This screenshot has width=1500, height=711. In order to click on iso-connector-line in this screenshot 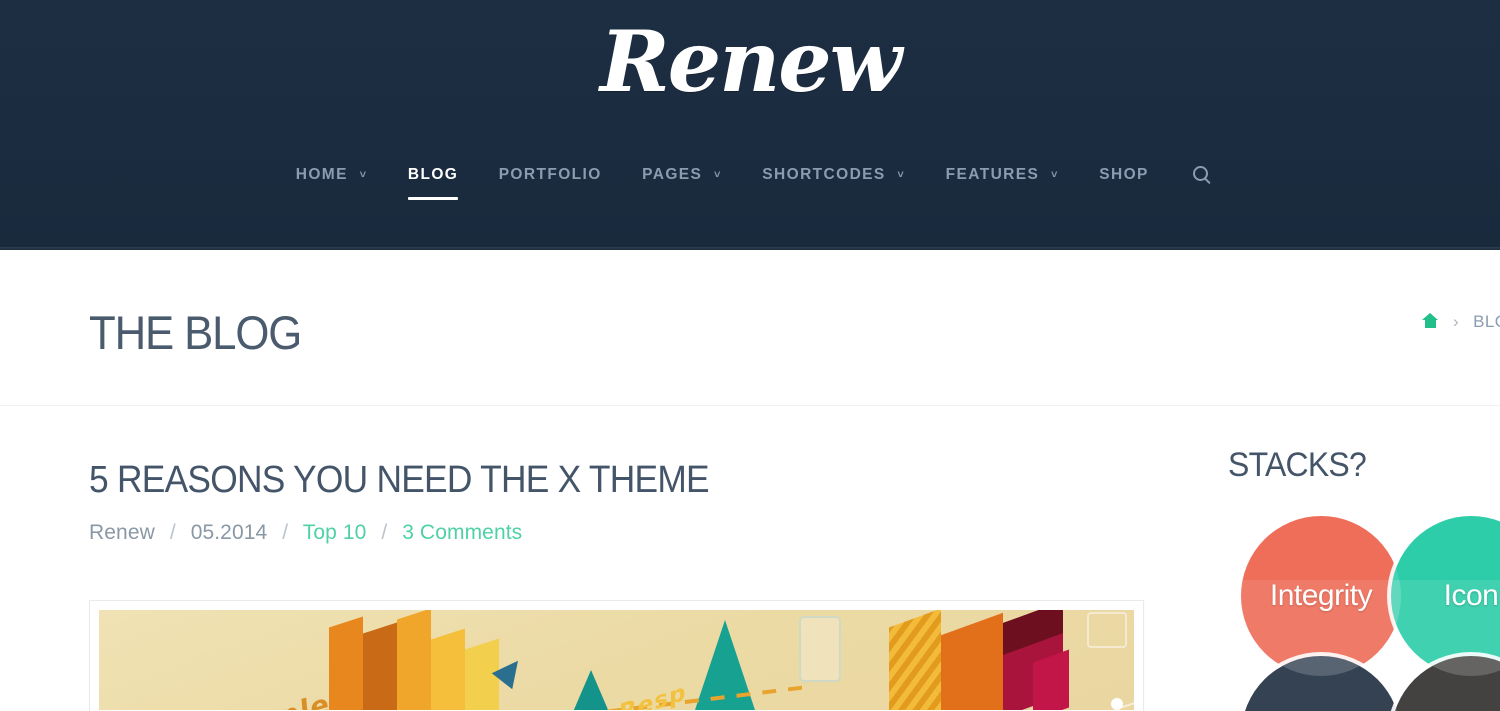, I will do `click(1127, 703)`.